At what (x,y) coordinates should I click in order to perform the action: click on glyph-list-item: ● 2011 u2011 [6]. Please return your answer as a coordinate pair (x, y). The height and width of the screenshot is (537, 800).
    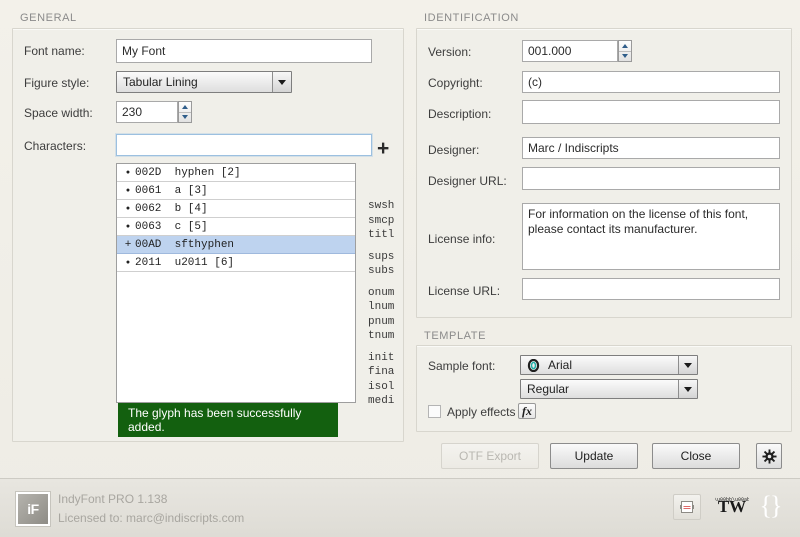
    Looking at the image, I should click on (236, 263).